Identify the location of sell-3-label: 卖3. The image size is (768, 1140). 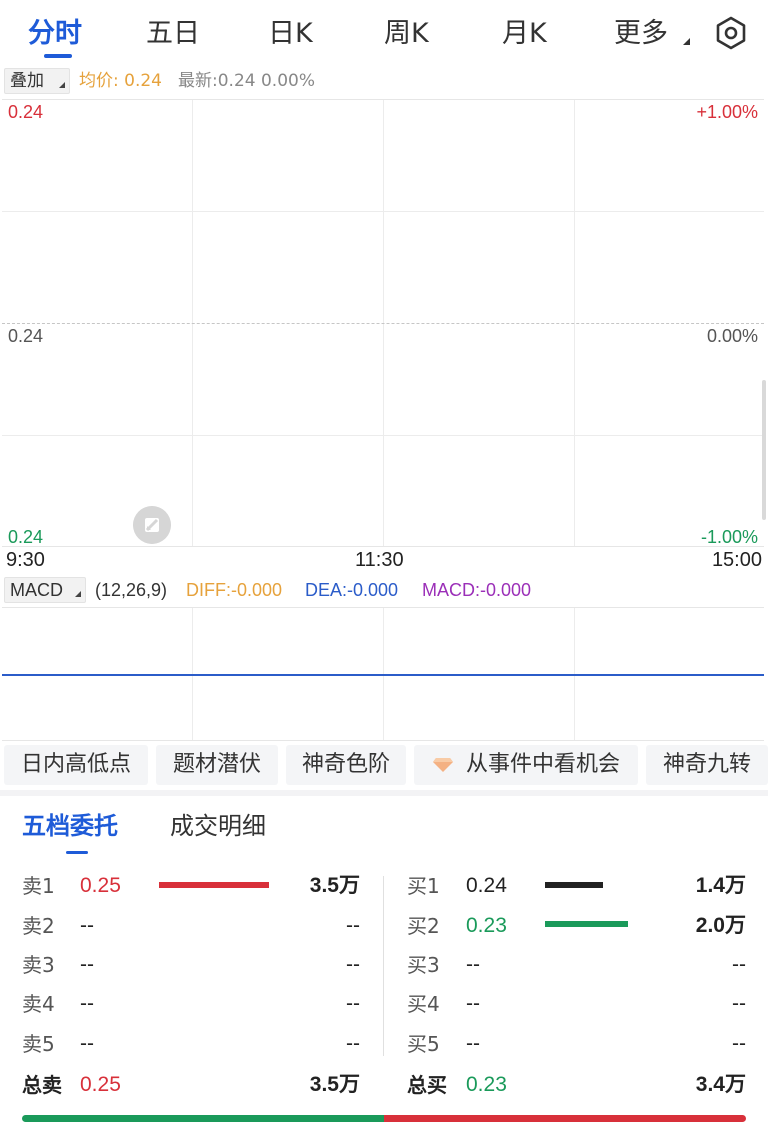
(38, 965).